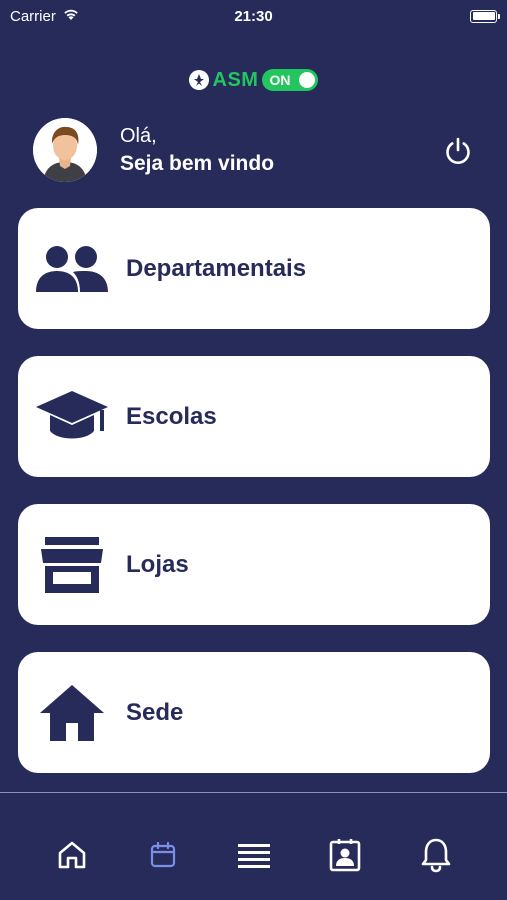  What do you see at coordinates (280, 80) in the screenshot?
I see `brand-toggle-label: ON` at bounding box center [280, 80].